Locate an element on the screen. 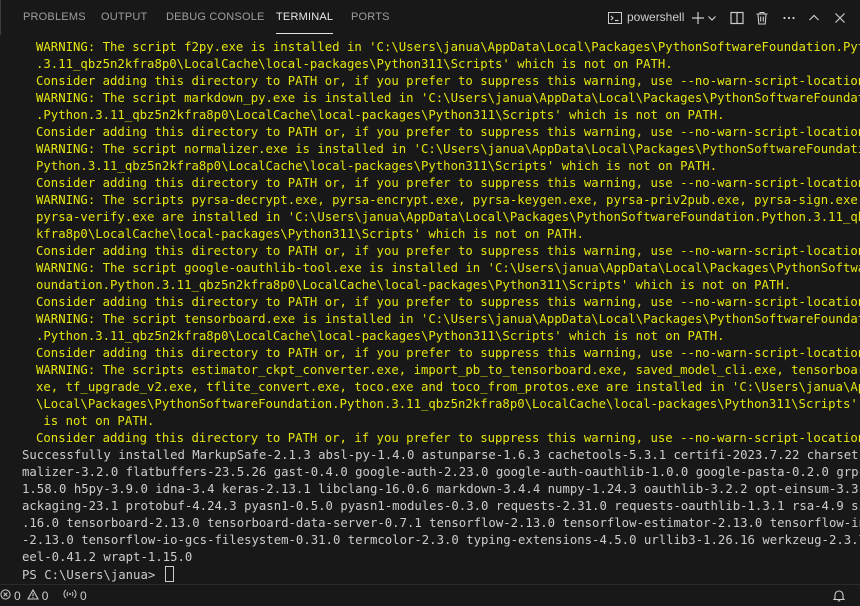  shell-selector-label: powershell is located at coordinates (655, 17).